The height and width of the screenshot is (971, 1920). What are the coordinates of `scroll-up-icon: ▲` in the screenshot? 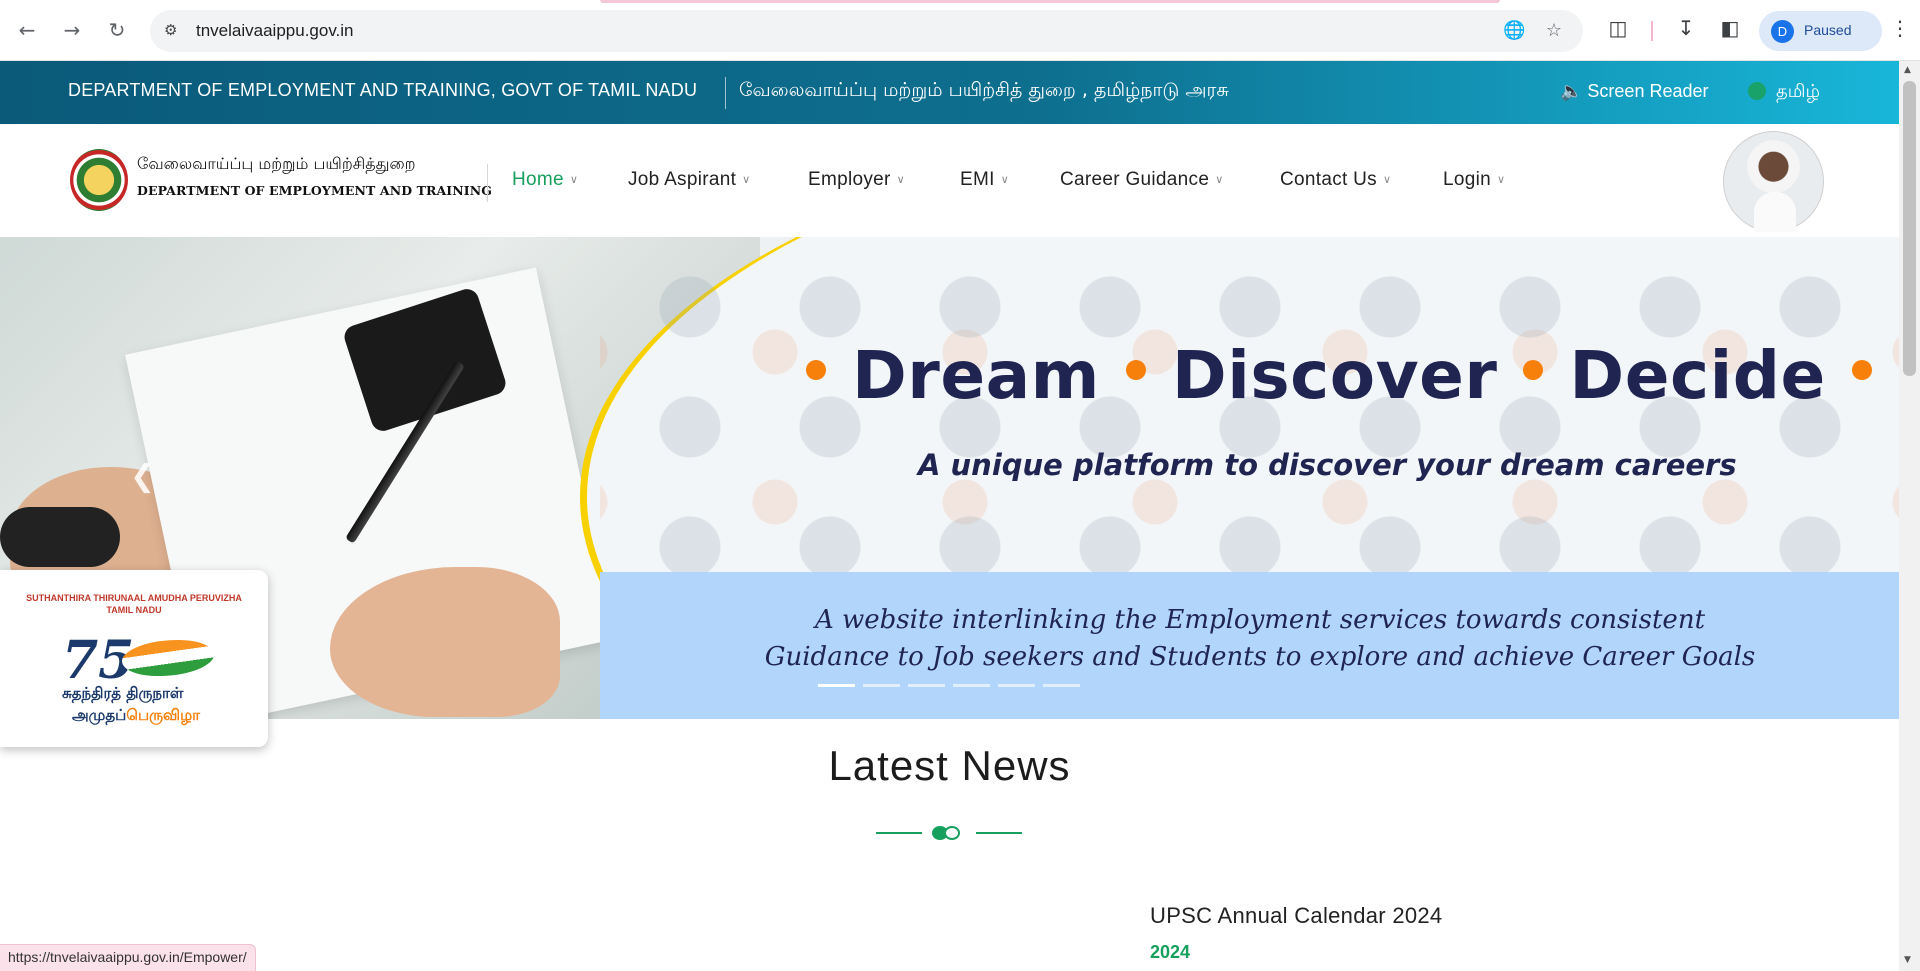 It's located at (1907, 70).